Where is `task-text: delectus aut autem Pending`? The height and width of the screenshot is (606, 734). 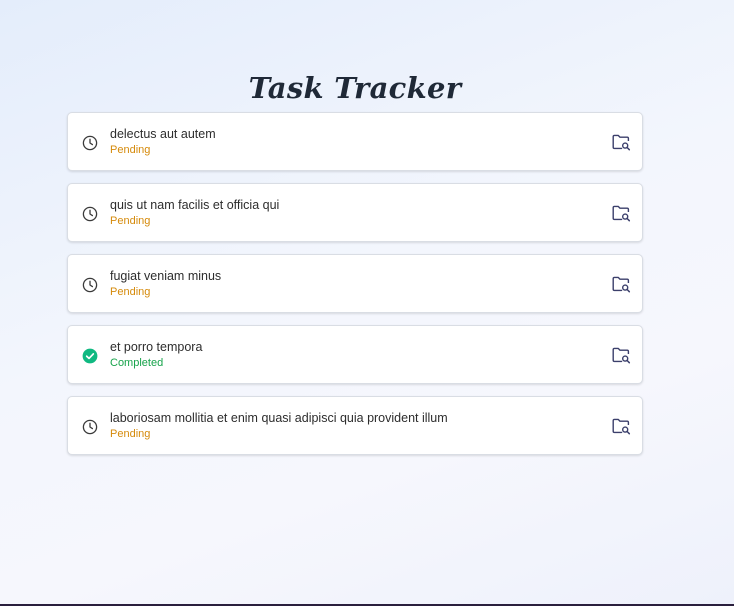
task-text: delectus aut autem Pending is located at coordinates (163, 142).